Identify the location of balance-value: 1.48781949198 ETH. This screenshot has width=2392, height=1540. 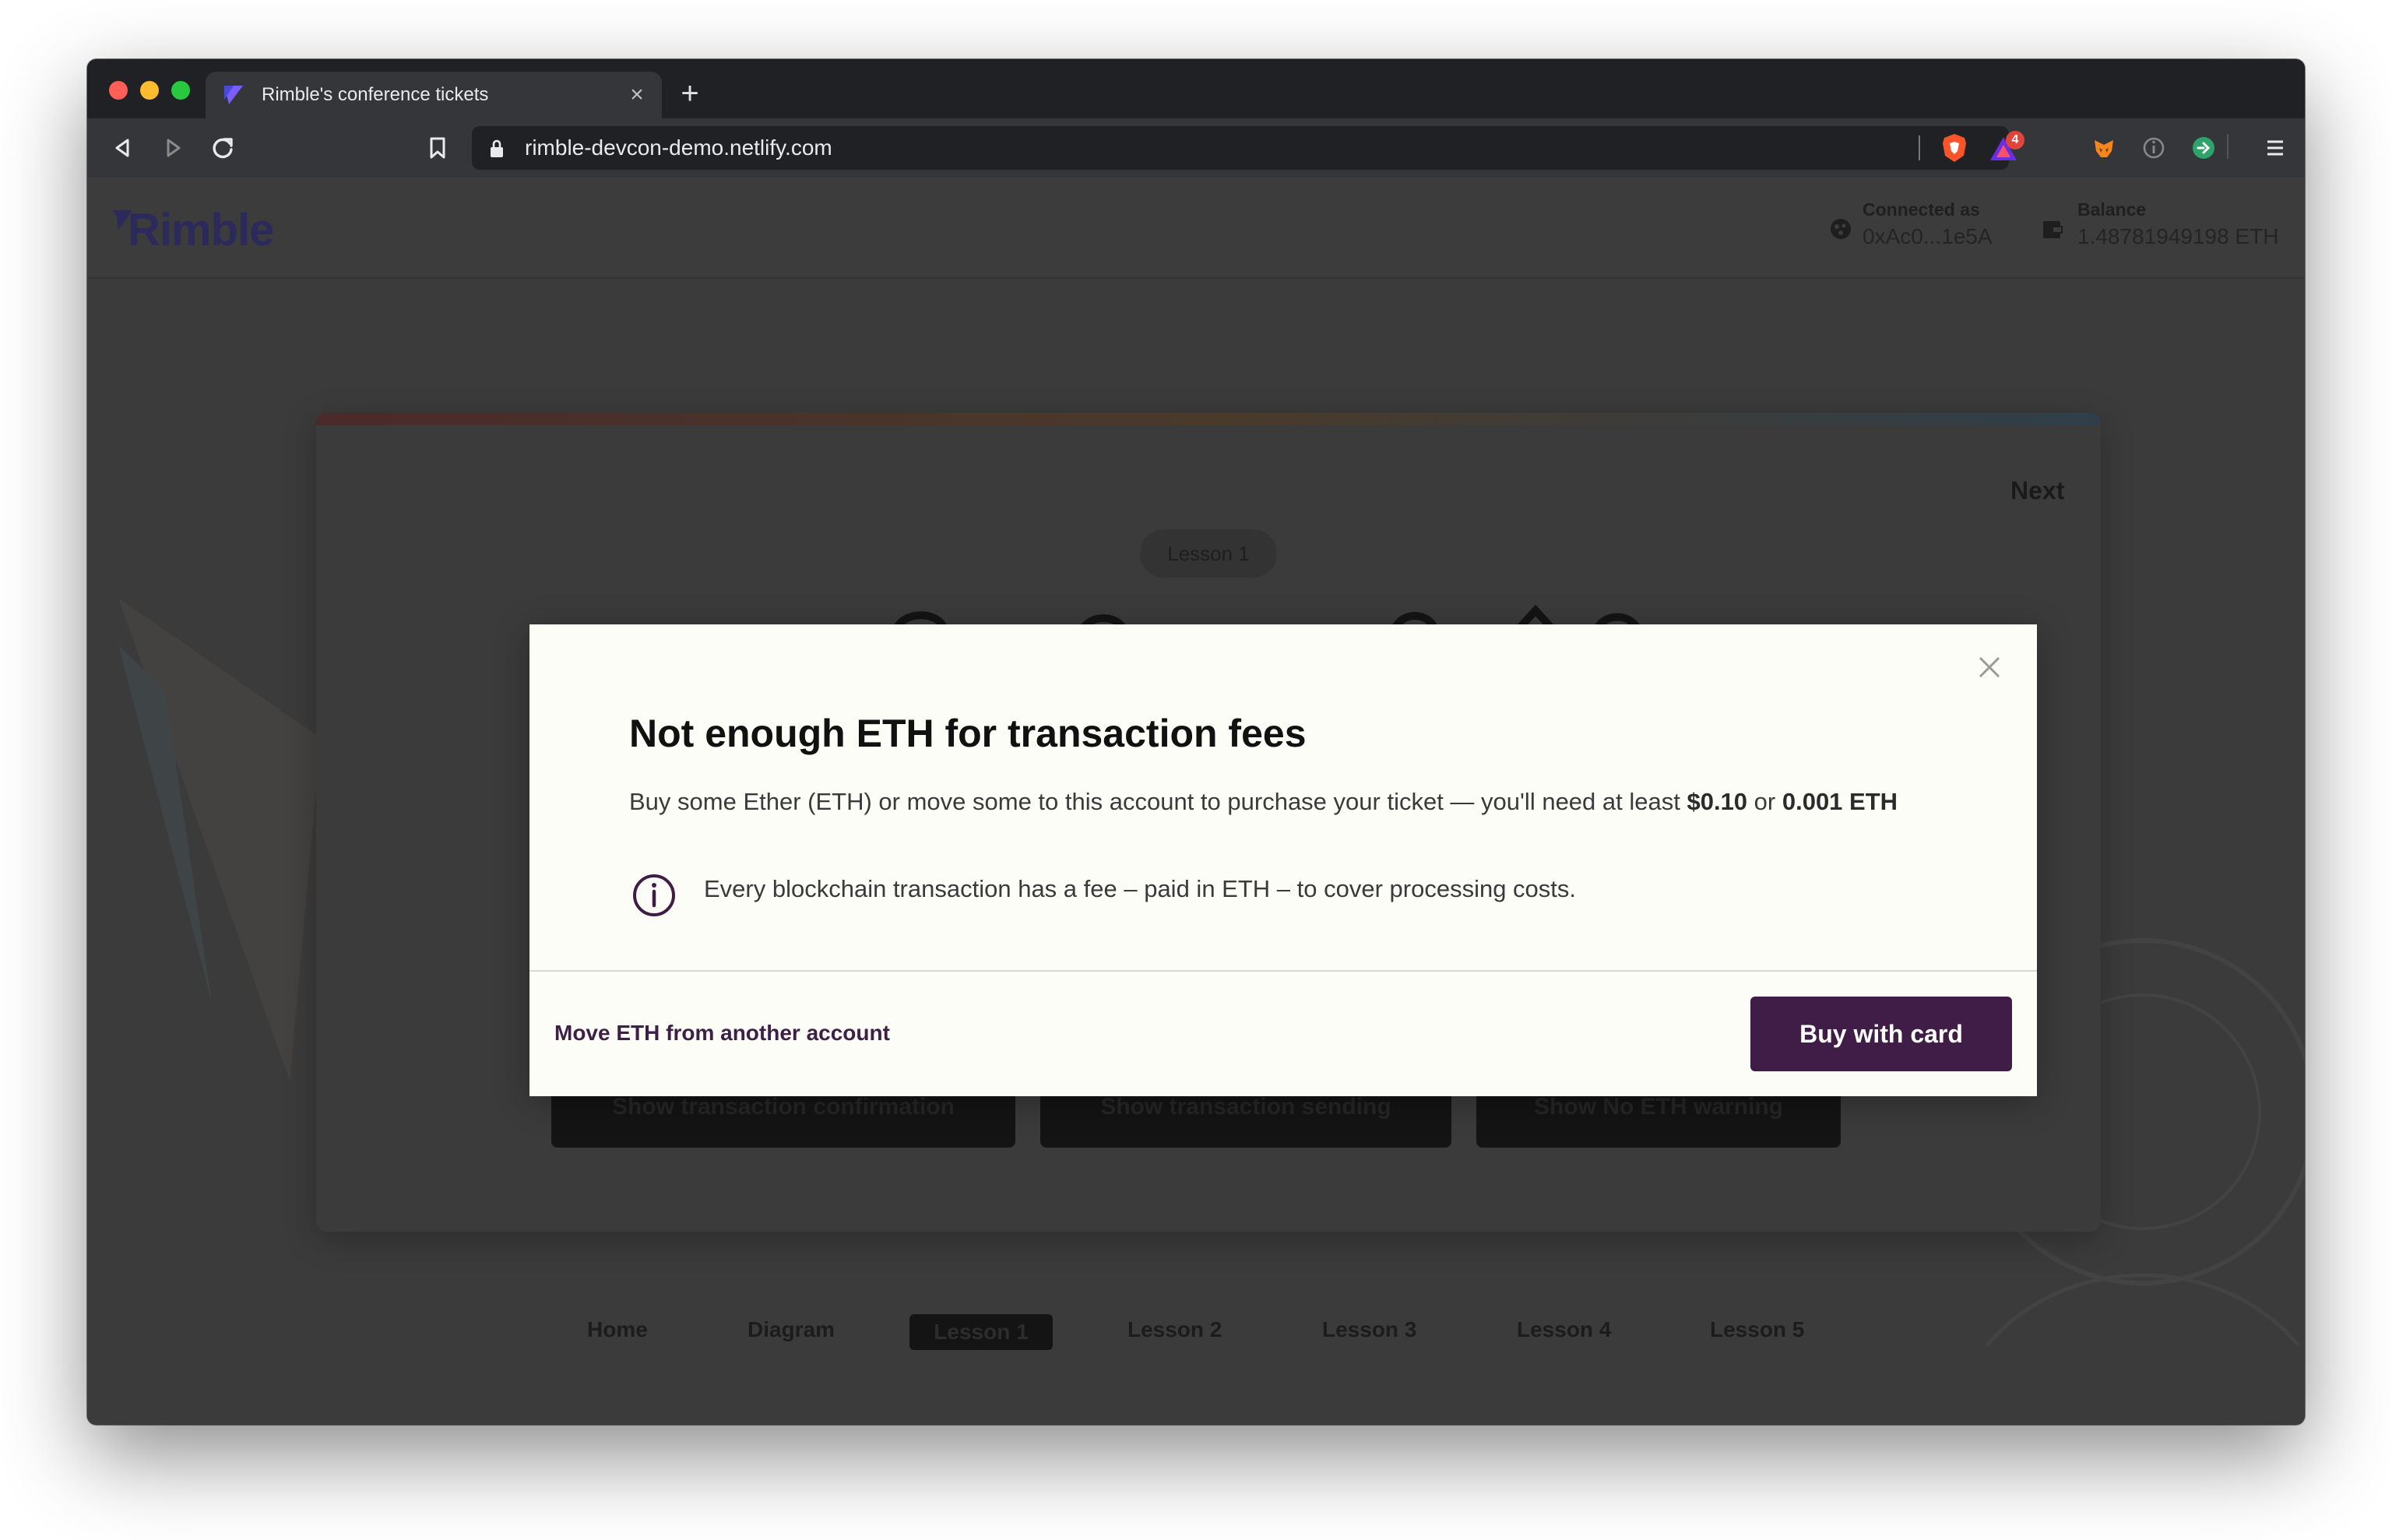
(2178, 236).